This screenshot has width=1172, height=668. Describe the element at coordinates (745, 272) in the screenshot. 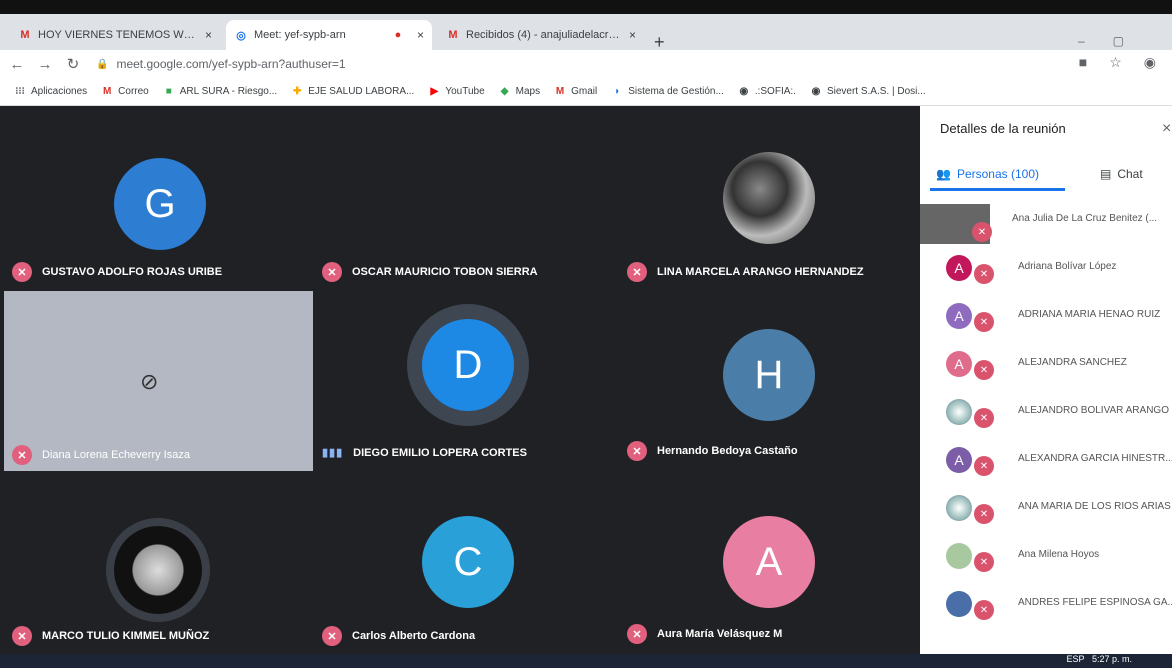

I see `participant-name: ✕ LINA MARCELA ARANGO HERNANDEZ` at that location.